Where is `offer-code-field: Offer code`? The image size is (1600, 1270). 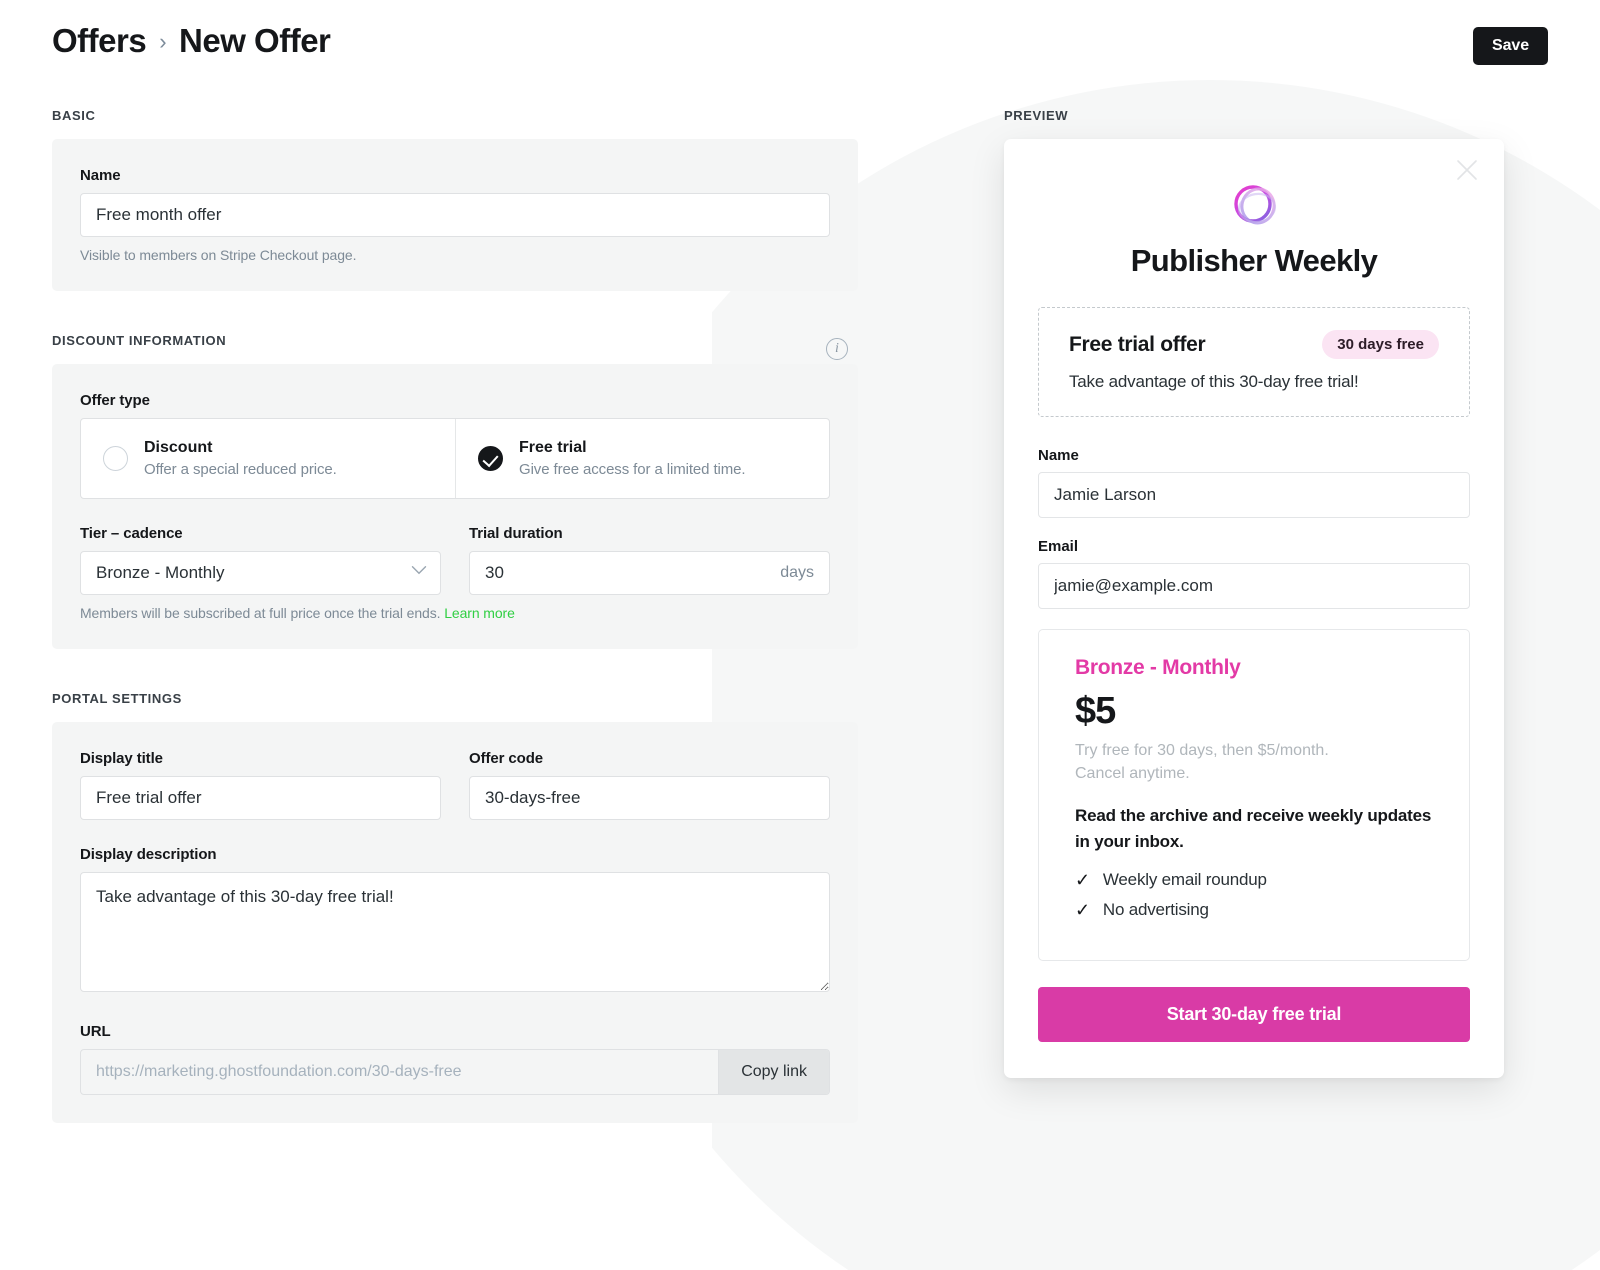 offer-code-field: Offer code is located at coordinates (649, 785).